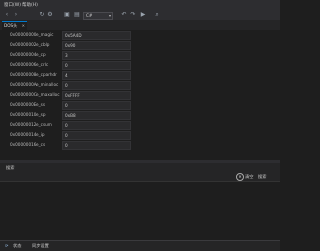 This screenshot has width=320, height=251. What do you see at coordinates (23, 64) in the screenshot?
I see `row-address: 0x00000006` at bounding box center [23, 64].